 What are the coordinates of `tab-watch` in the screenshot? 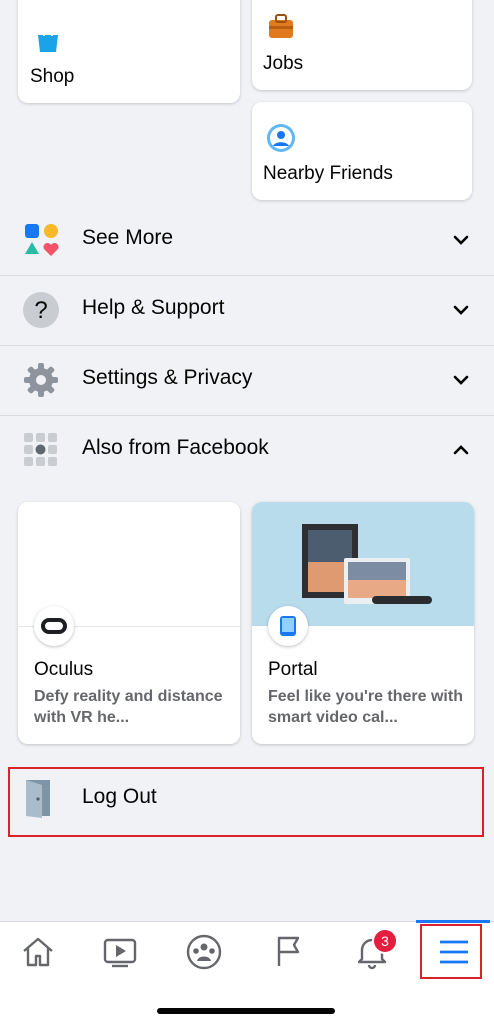 It's located at (120, 952).